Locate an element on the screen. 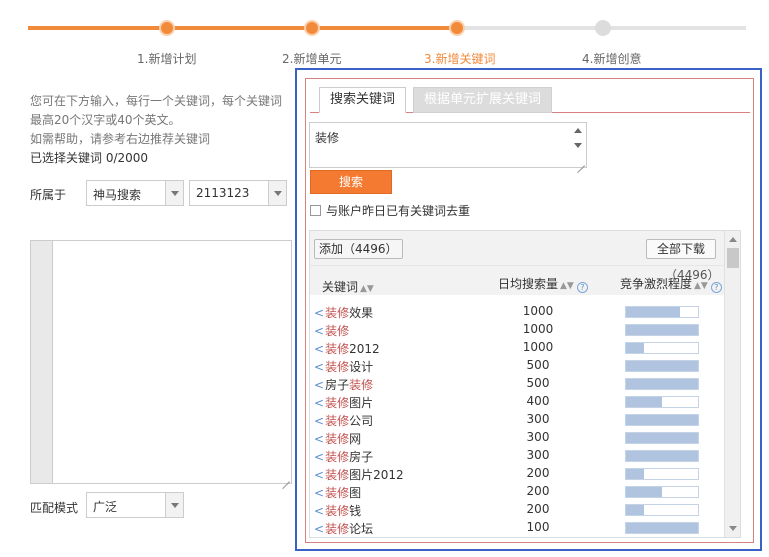  keyword-row: <装修效果 1000 is located at coordinates (517, 311).